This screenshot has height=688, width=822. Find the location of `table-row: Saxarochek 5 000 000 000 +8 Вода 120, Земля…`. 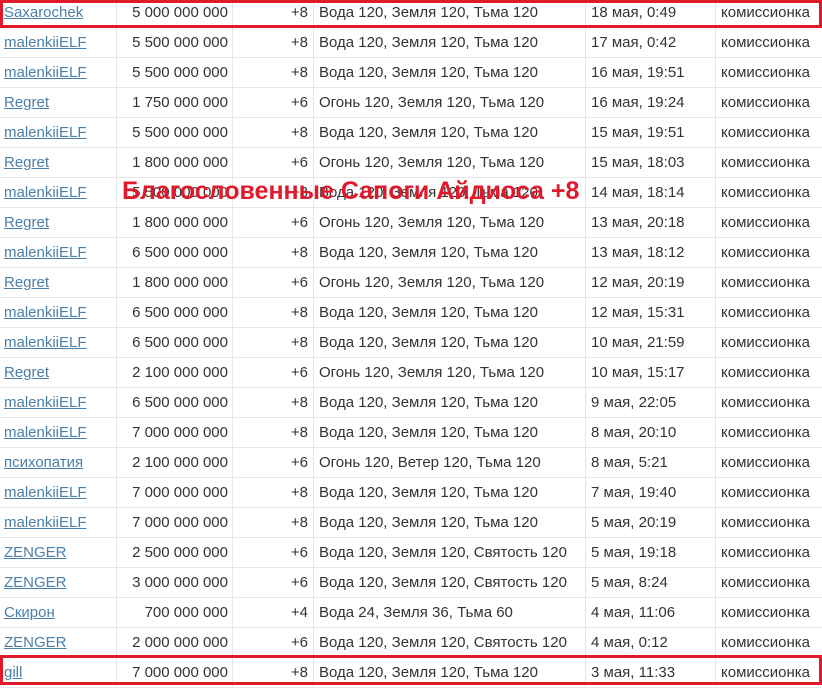

table-row: Saxarochek 5 000 000 000 +8 Вода 120, Земля… is located at coordinates (411, 14).